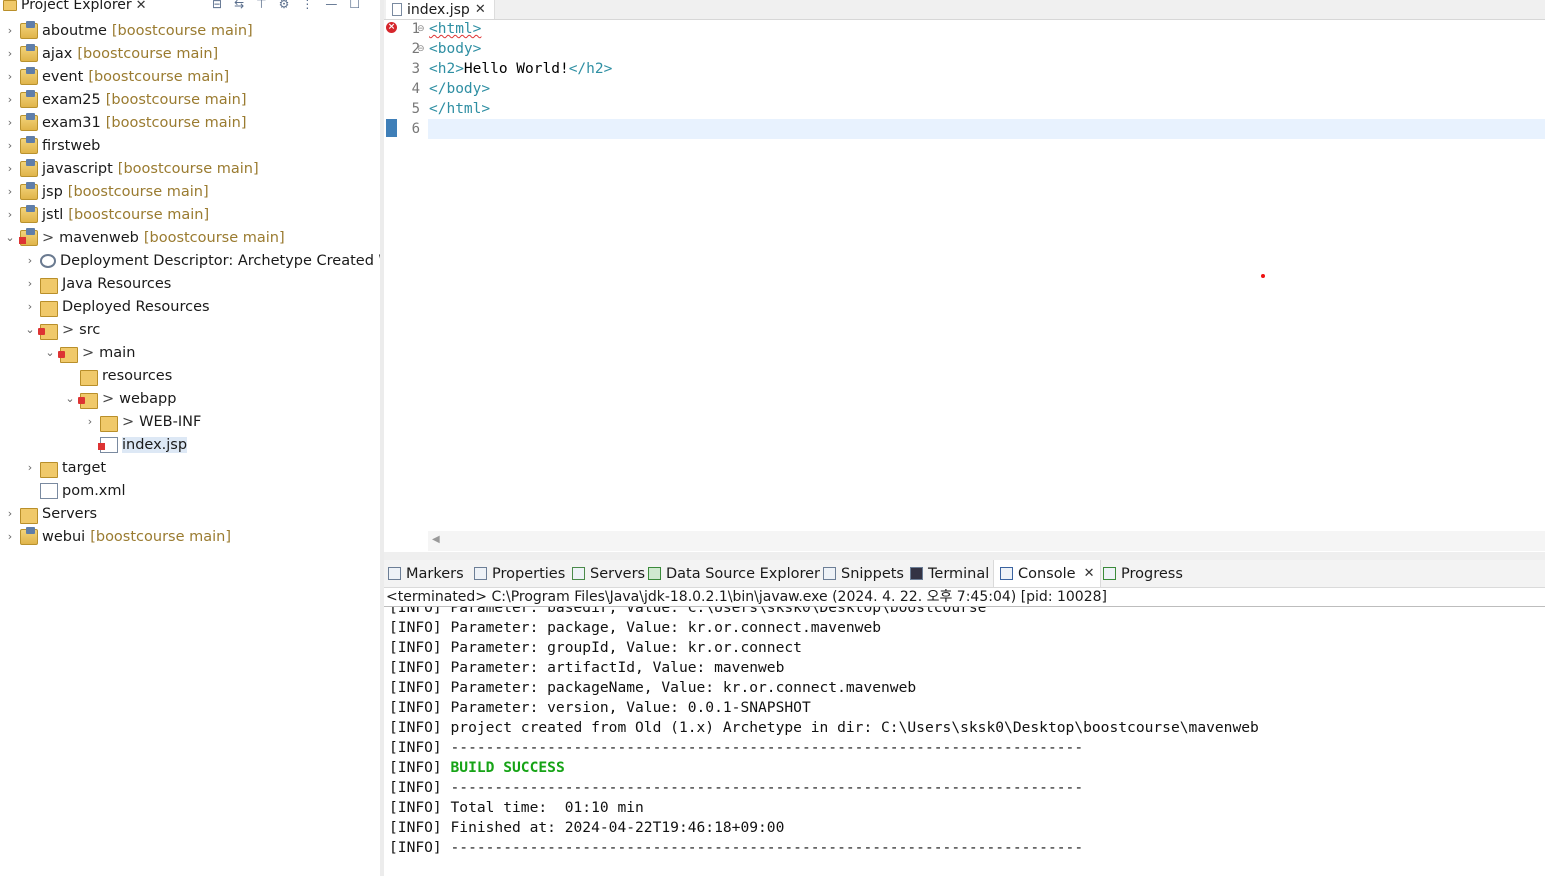  What do you see at coordinates (49, 490) in the screenshot?
I see `file-icon` at bounding box center [49, 490].